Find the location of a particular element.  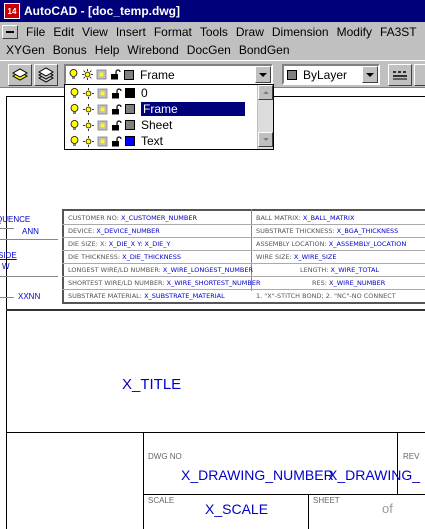

info-label: LONGEST WIRE/LD NUMBER: is located at coordinates (114, 270).